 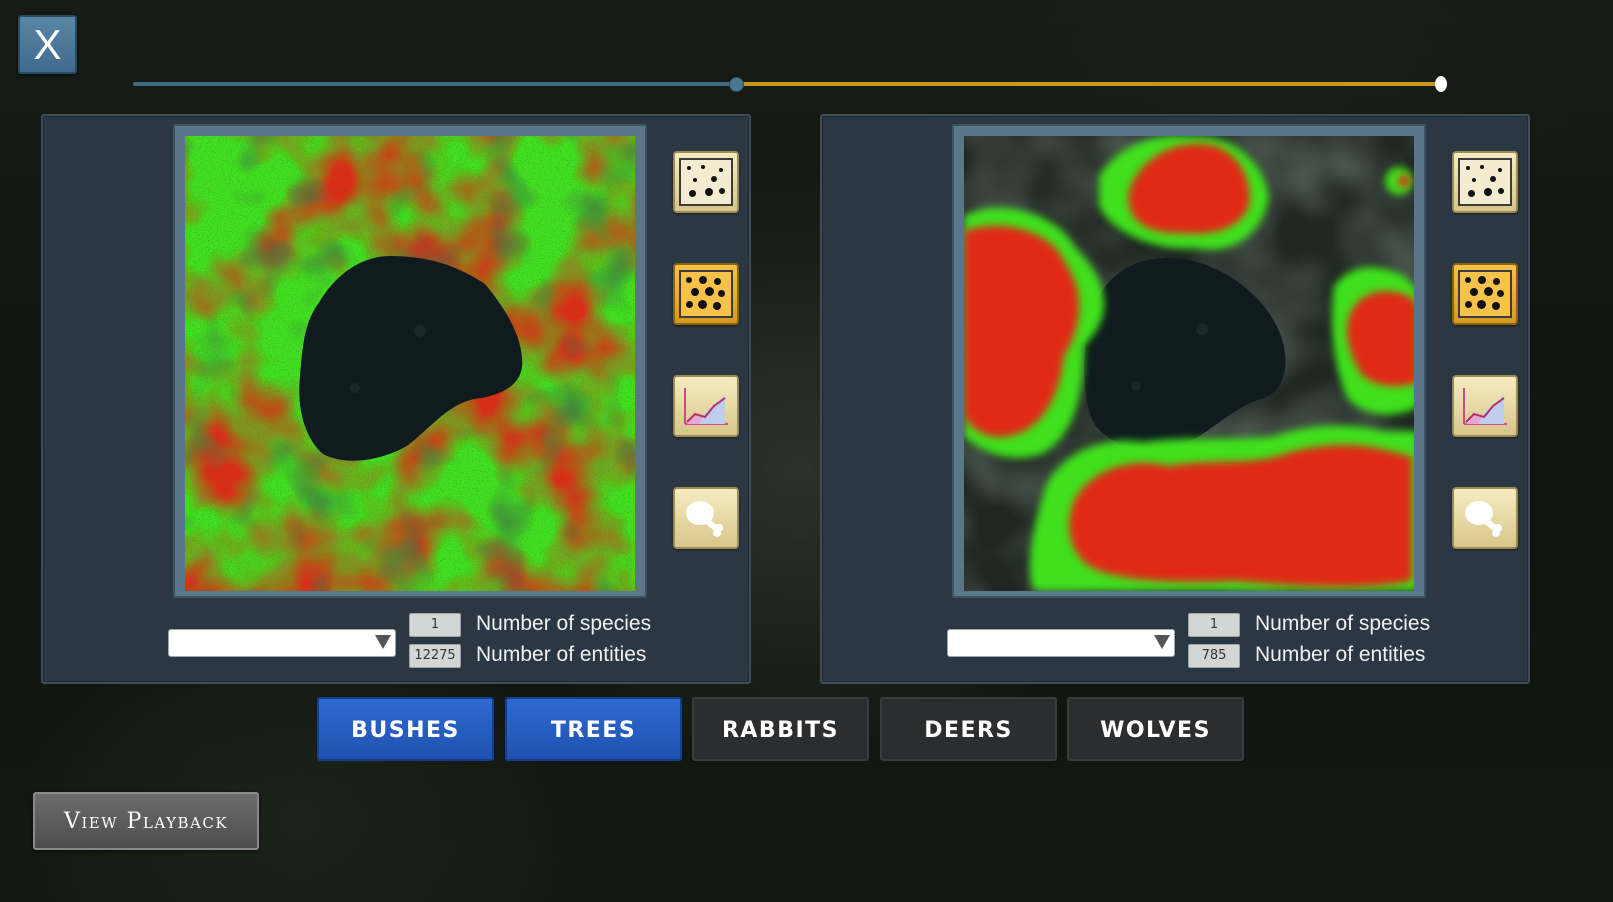 What do you see at coordinates (405, 729) in the screenshot?
I see `tab-bushes: BUSHES` at bounding box center [405, 729].